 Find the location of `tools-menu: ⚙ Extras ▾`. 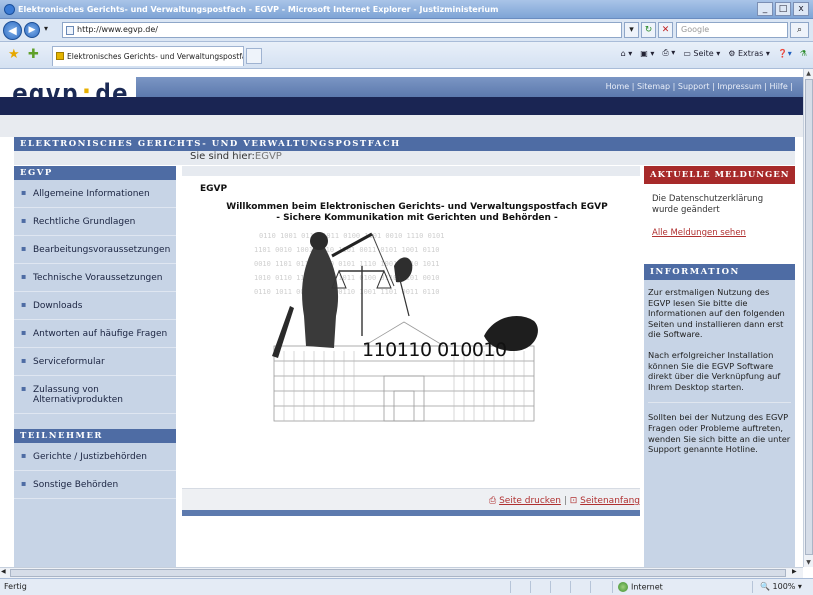

tools-menu: ⚙ Extras ▾ is located at coordinates (749, 53).